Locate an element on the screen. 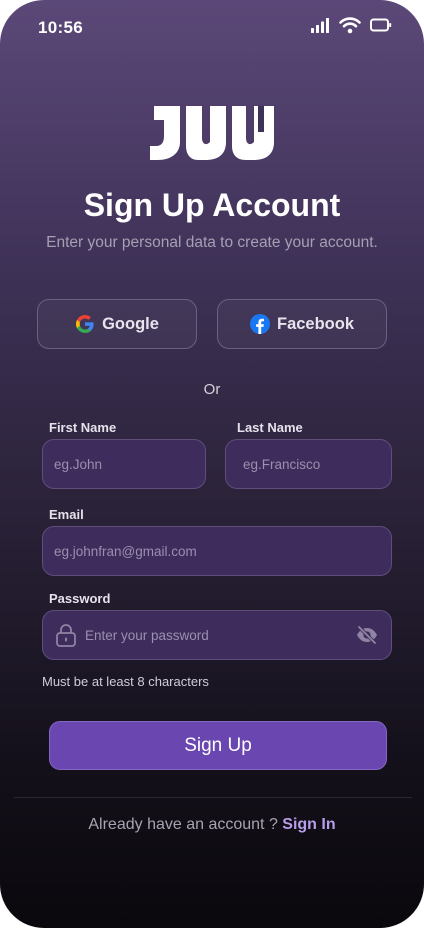  page-title: Sign Up Account is located at coordinates (212, 205).